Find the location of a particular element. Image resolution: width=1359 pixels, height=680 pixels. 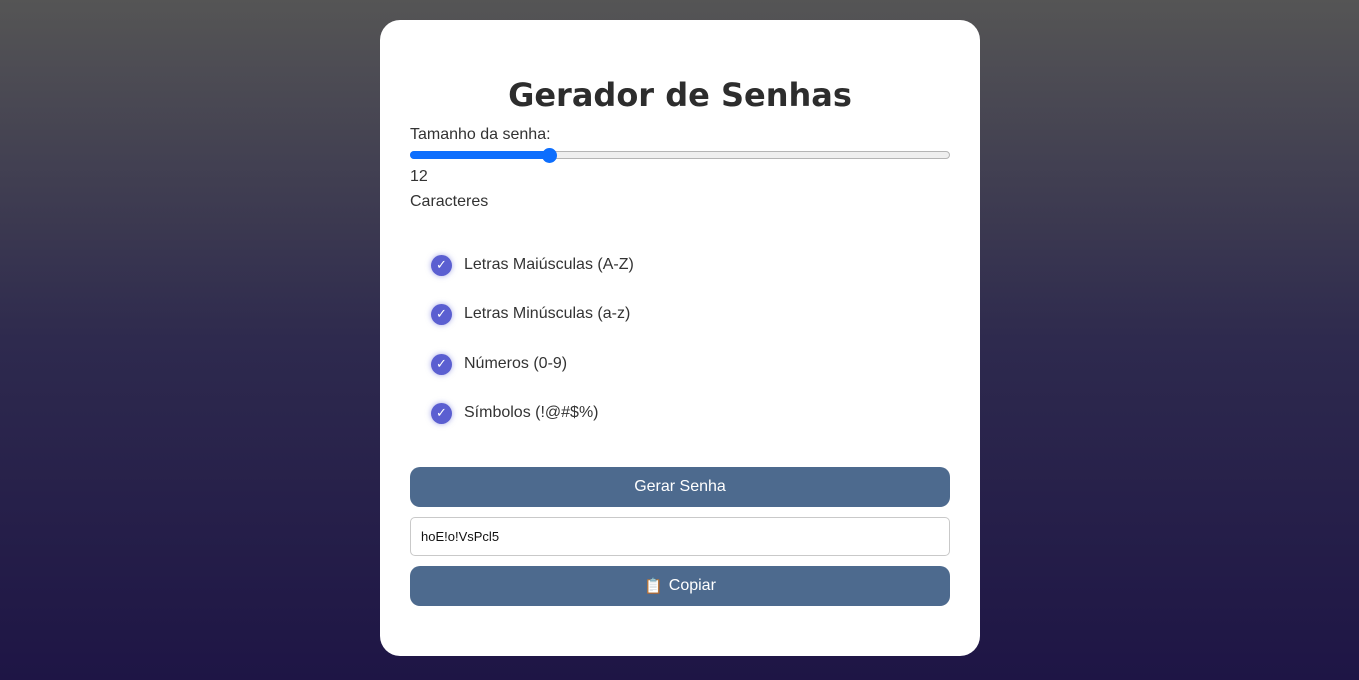

length-label: Tamanho da senha: is located at coordinates (480, 134).